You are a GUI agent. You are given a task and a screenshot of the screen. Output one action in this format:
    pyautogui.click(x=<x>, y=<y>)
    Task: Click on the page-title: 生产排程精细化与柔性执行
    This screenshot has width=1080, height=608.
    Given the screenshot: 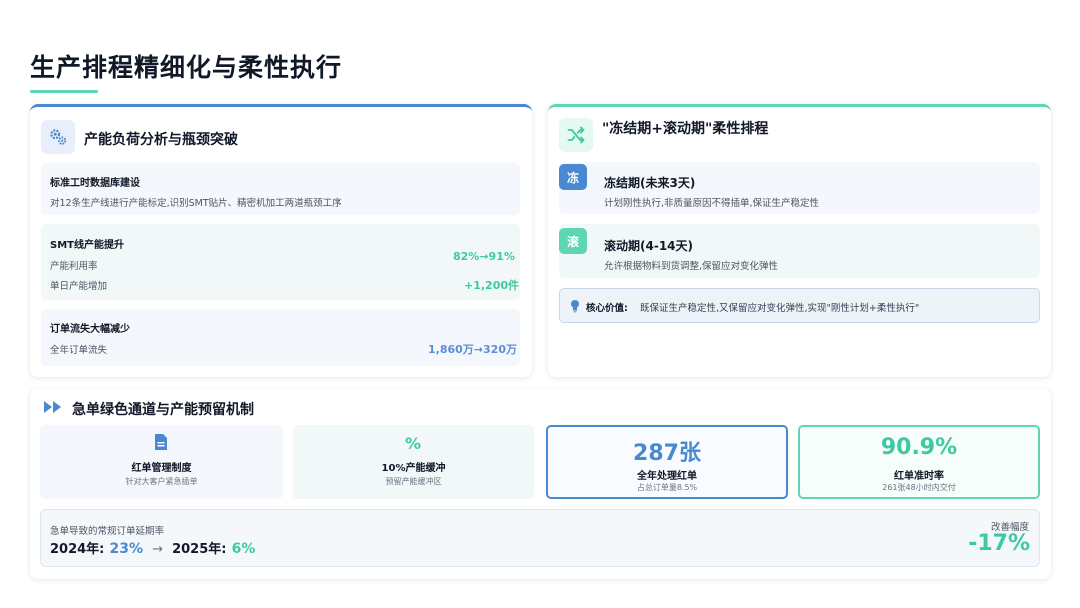 What is the action you would take?
    pyautogui.click(x=186, y=67)
    